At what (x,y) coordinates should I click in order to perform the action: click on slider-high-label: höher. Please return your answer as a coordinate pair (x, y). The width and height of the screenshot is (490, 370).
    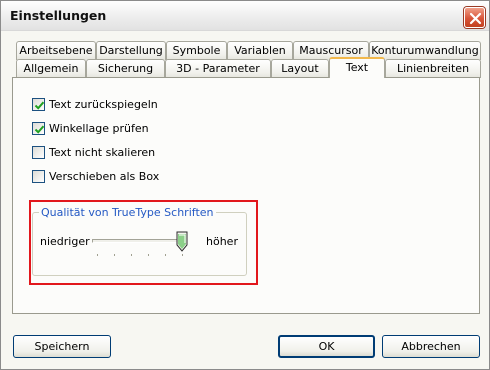
    Looking at the image, I should click on (222, 241).